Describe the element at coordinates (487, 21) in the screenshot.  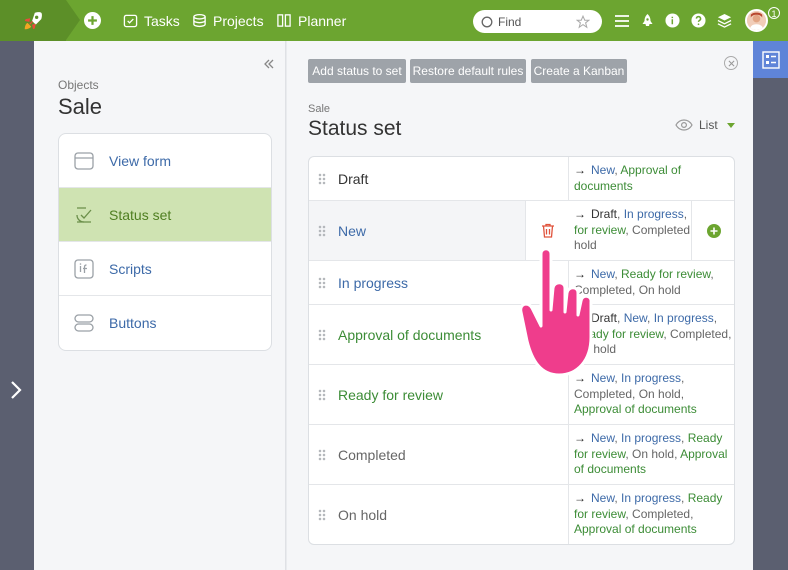
I see `search-icon` at that location.